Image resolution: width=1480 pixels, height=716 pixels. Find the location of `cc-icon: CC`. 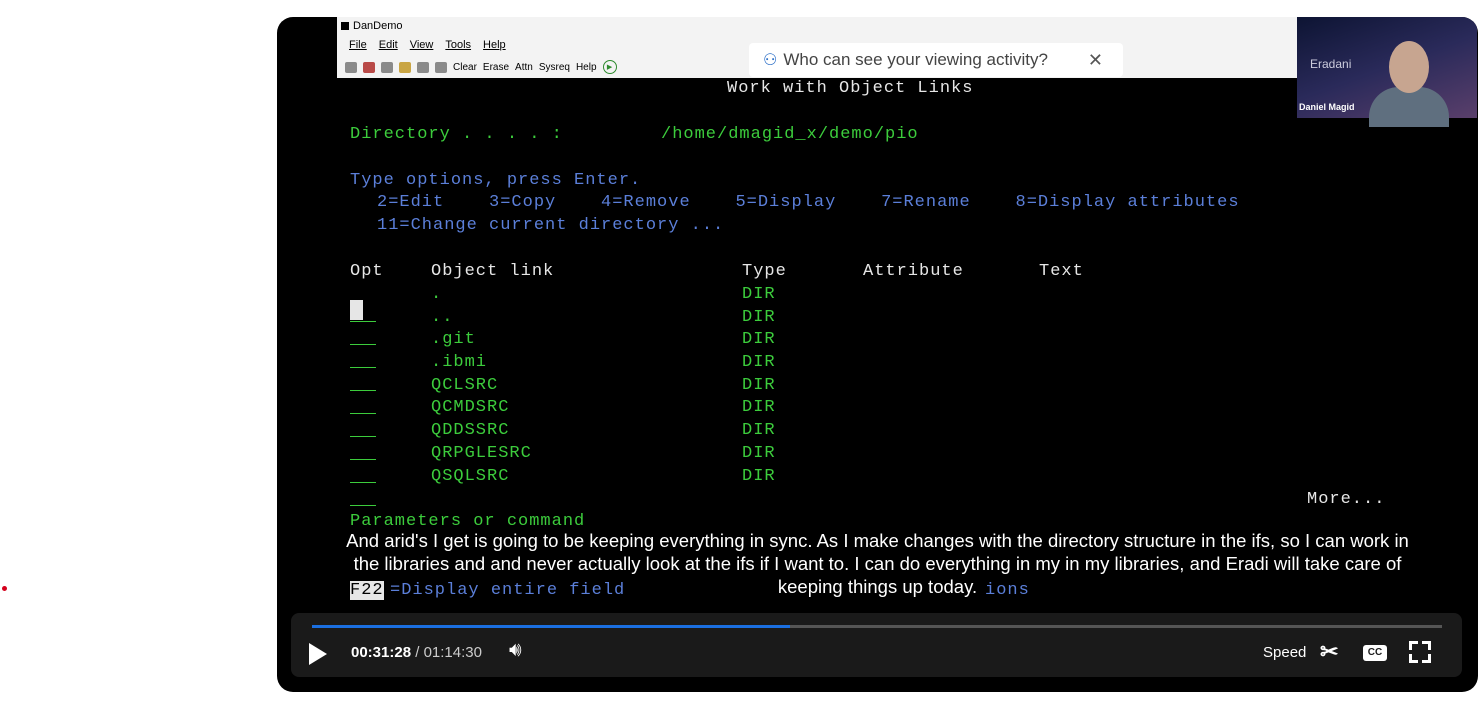

cc-icon: CC is located at coordinates (1375, 653).